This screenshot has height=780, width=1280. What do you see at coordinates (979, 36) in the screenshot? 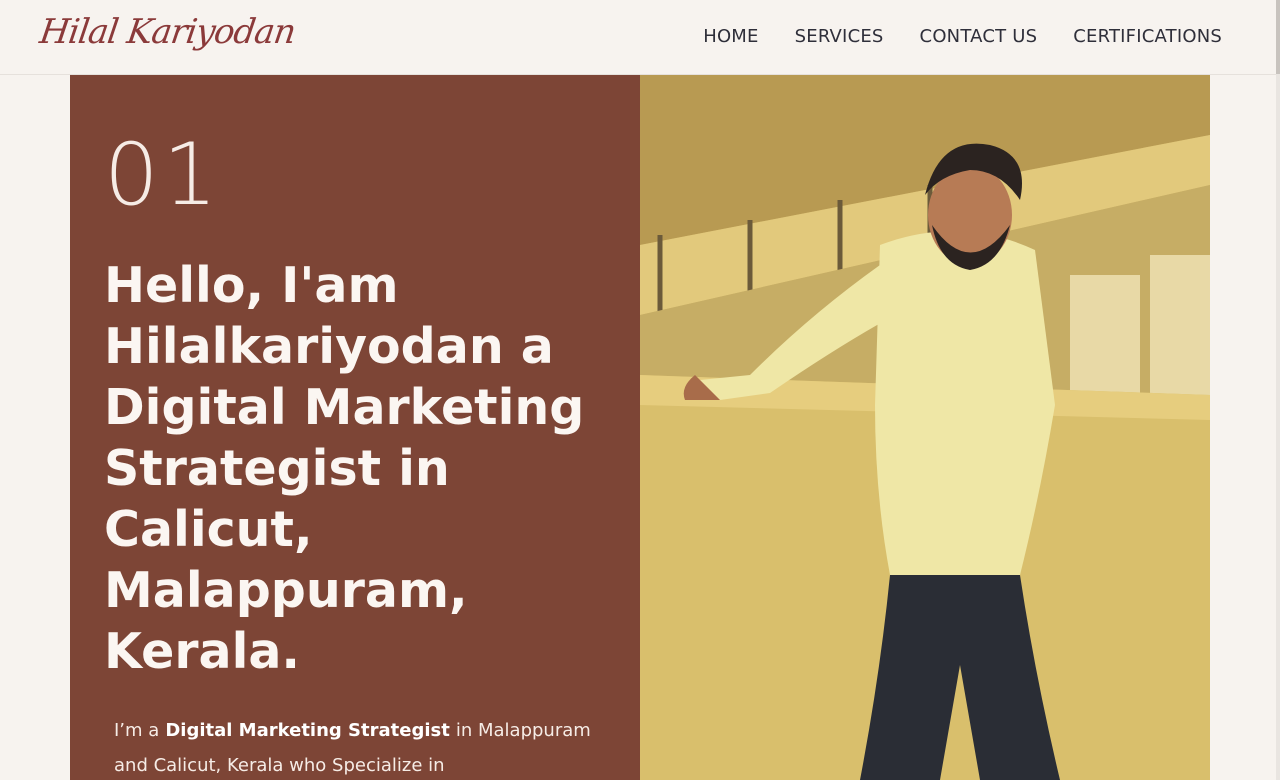
I see `nav-contact-us: CONTACT US` at bounding box center [979, 36].